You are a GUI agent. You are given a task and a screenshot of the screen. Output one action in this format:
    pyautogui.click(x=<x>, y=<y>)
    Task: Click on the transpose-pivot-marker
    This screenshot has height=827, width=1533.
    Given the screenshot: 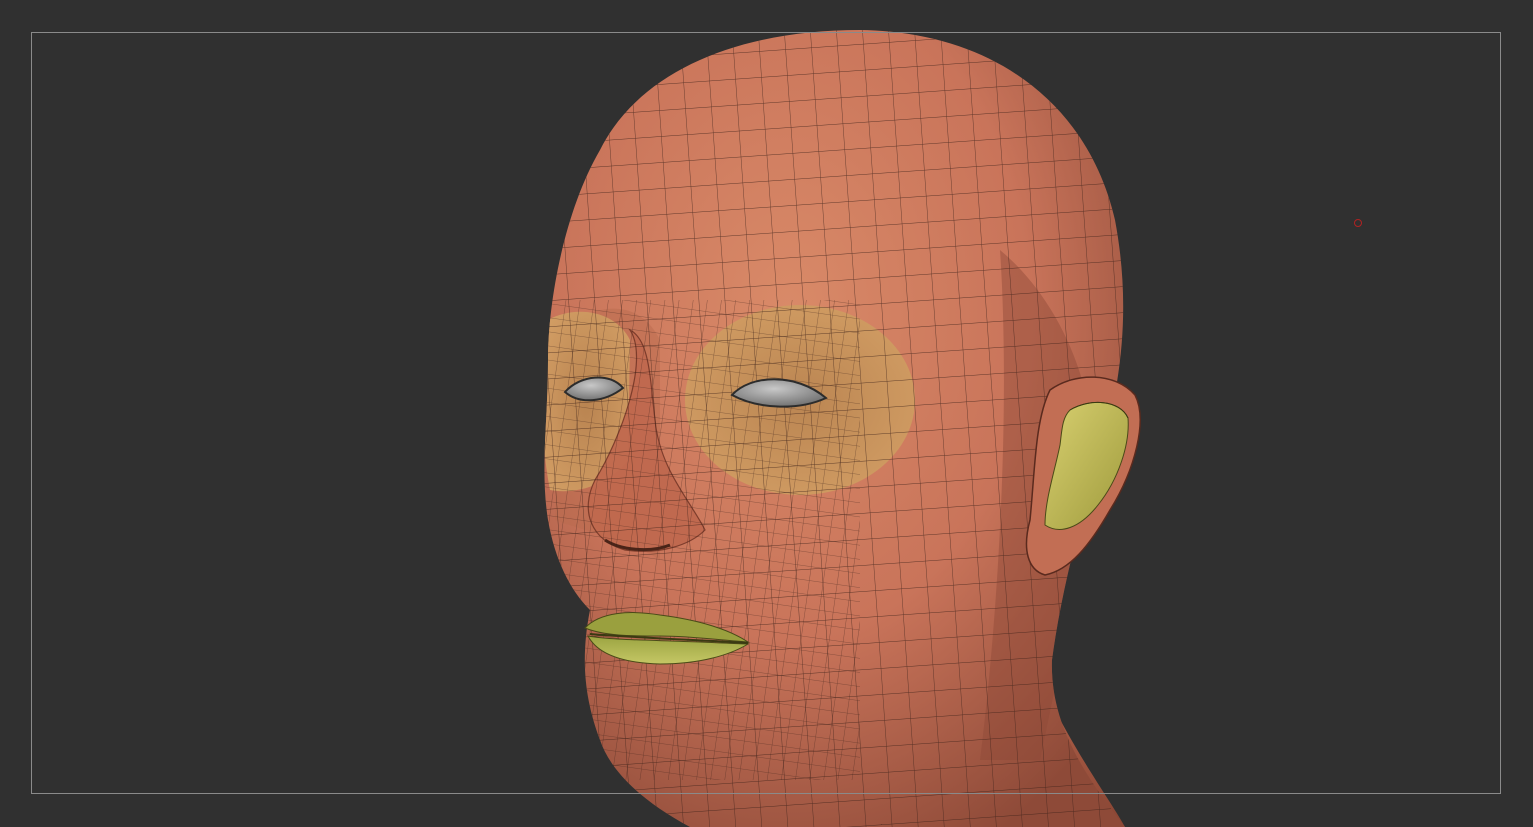 What is the action you would take?
    pyautogui.click(x=1358, y=223)
    